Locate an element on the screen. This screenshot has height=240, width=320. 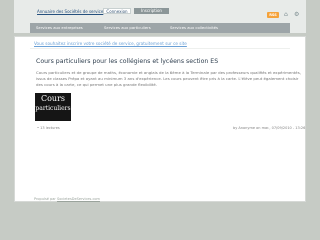
nav-item-collectivites: Services aux collectivités is located at coordinates (194, 28).